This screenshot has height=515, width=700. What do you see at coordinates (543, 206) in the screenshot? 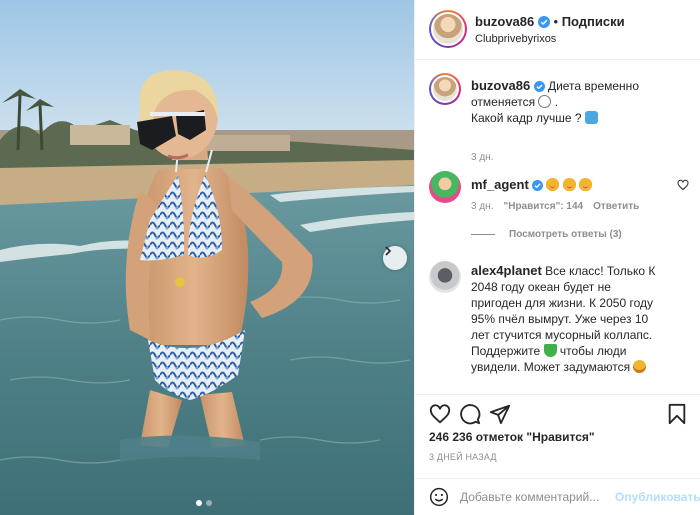
I see `comment-likes: "Нравится": 144` at bounding box center [543, 206].